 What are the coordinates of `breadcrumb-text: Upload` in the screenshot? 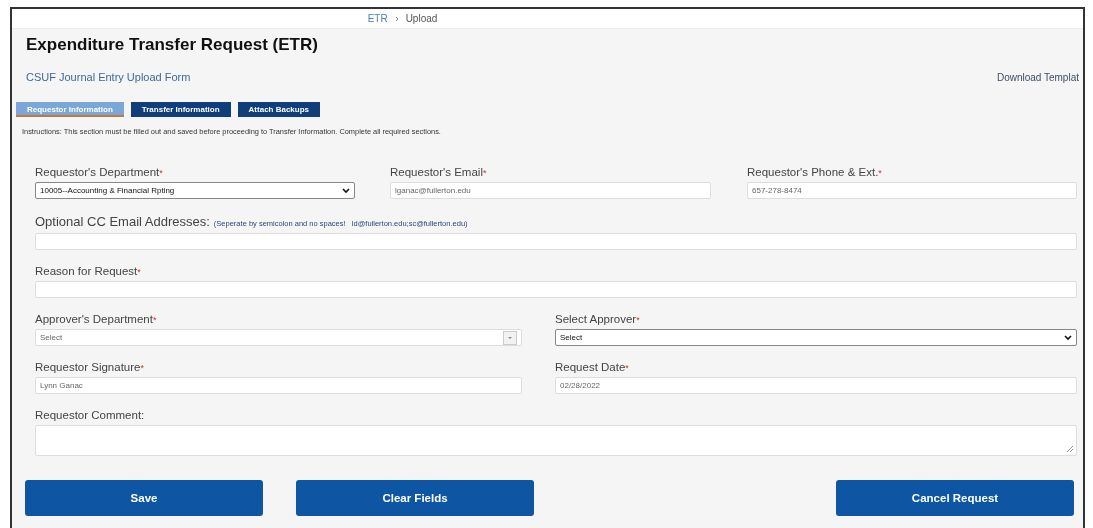 It's located at (421, 18).